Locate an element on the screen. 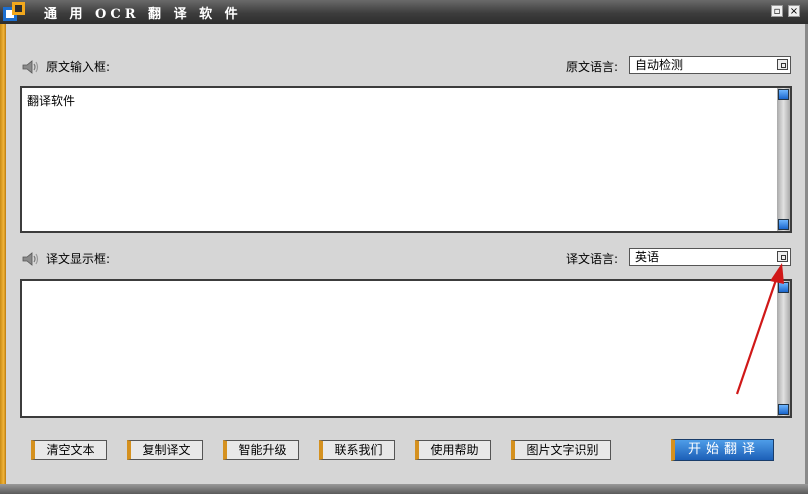 The width and height of the screenshot is (808, 494). source-lang-label: 原文语言: is located at coordinates (592, 67).